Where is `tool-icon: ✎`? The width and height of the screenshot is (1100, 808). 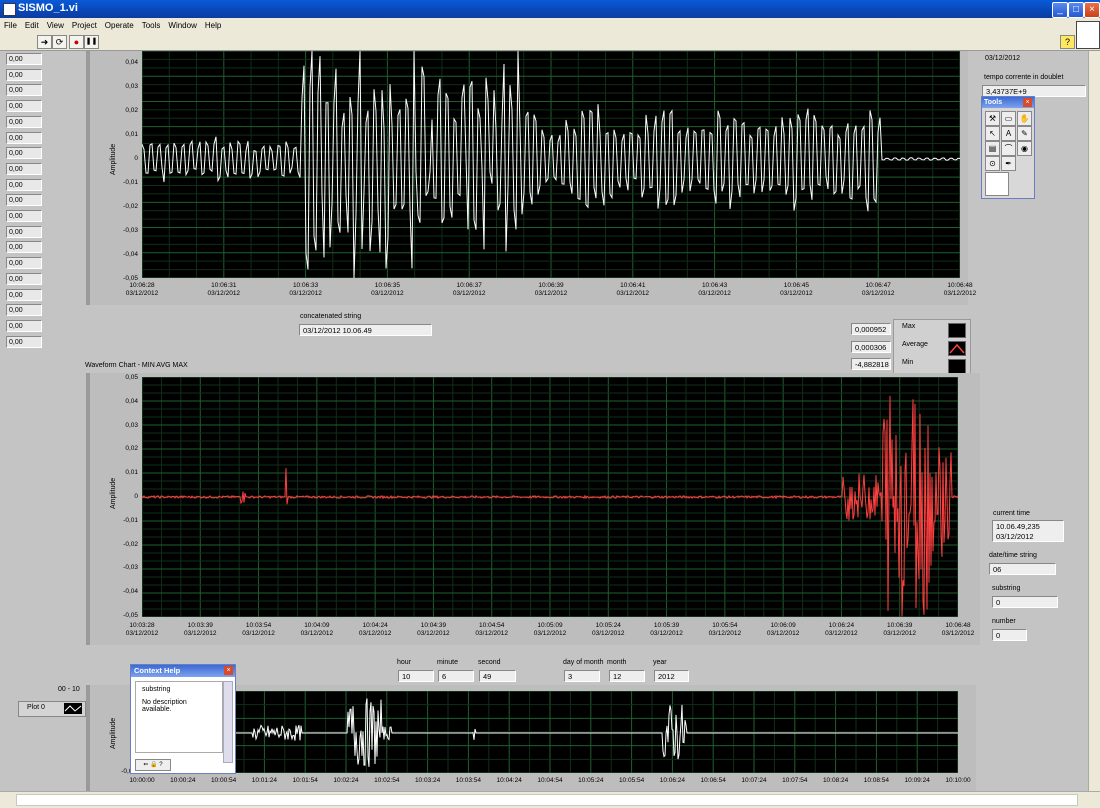
tool-icon: ✎ is located at coordinates (1024, 133).